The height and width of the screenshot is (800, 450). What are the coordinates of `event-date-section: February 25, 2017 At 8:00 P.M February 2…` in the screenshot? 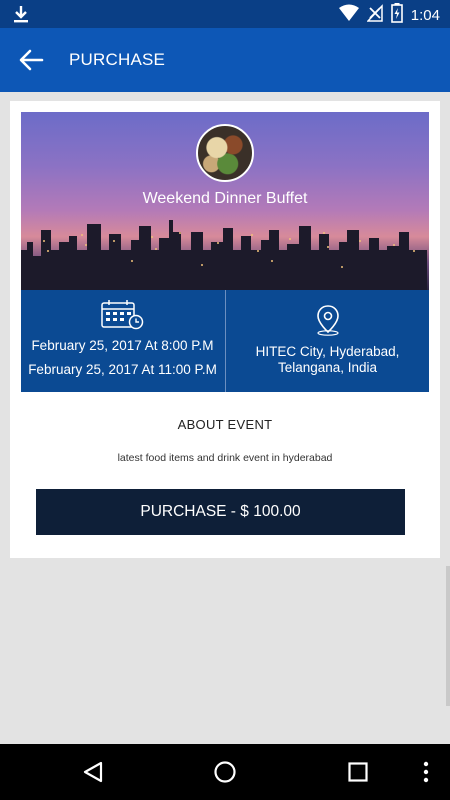 It's located at (123, 341).